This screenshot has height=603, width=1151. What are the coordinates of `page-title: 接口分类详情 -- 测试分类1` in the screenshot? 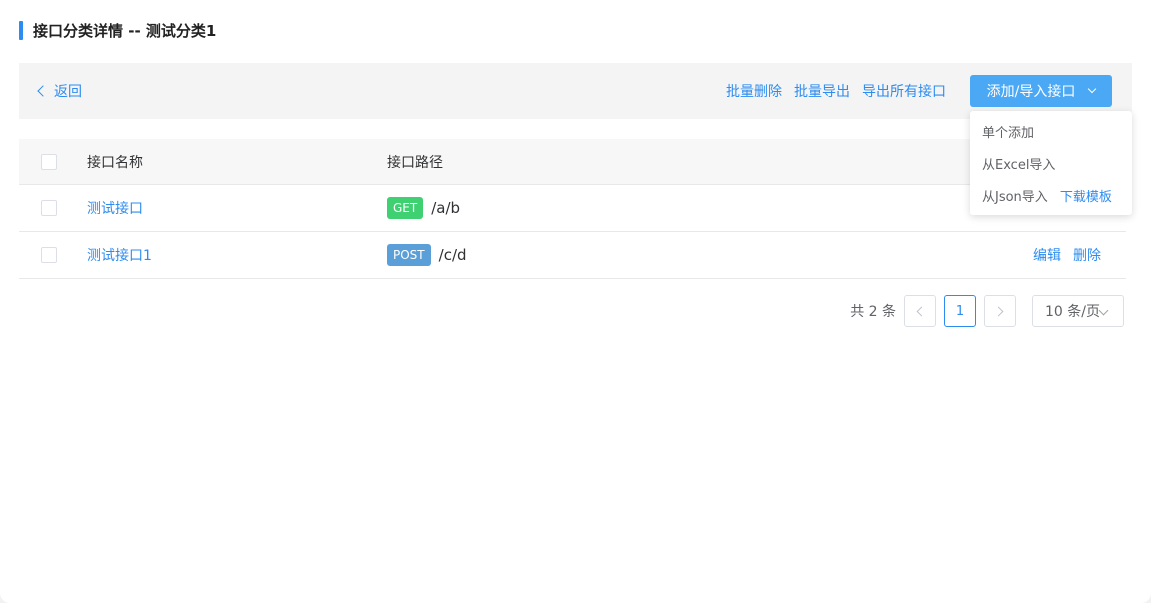 It's located at (125, 31).